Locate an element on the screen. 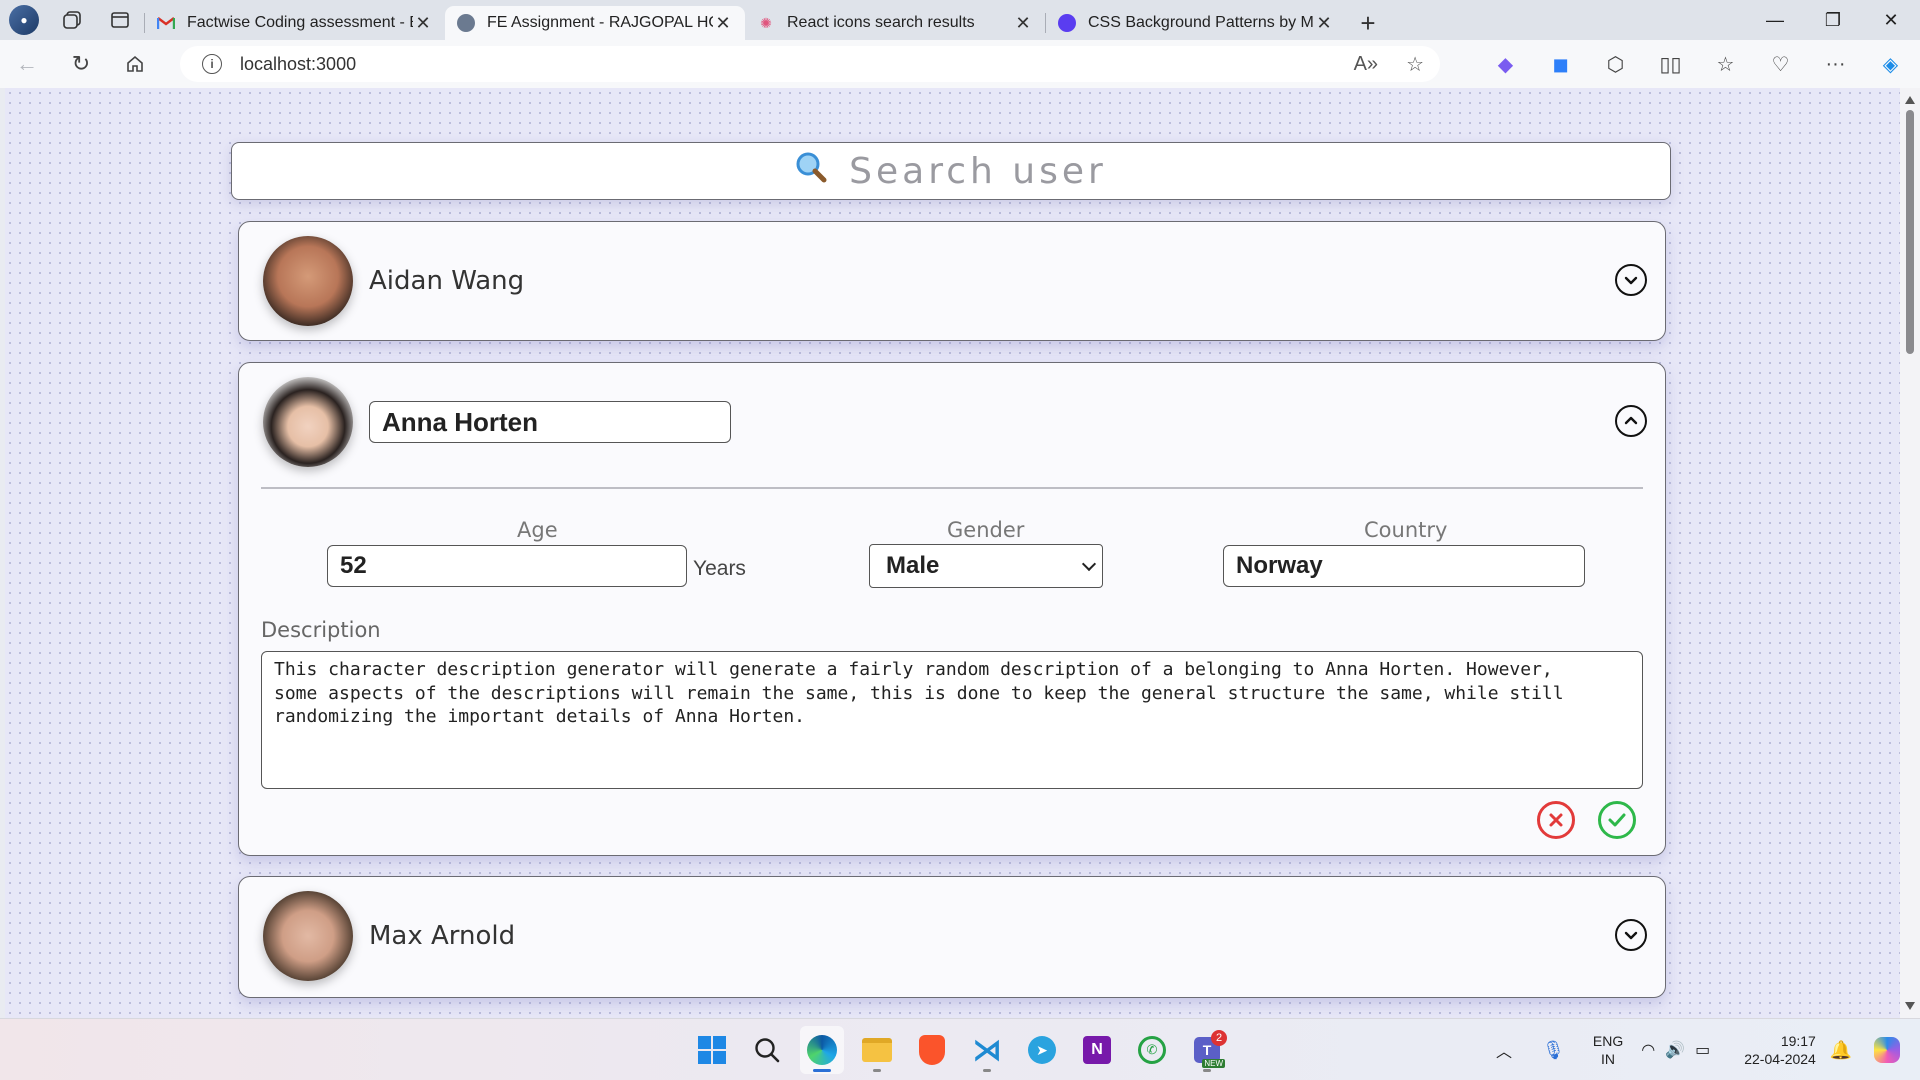 Image resolution: width=1920 pixels, height=1080 pixels. tab-css-patterns: CSS Background Patterns by Ma ✕ is located at coordinates (1196, 23).